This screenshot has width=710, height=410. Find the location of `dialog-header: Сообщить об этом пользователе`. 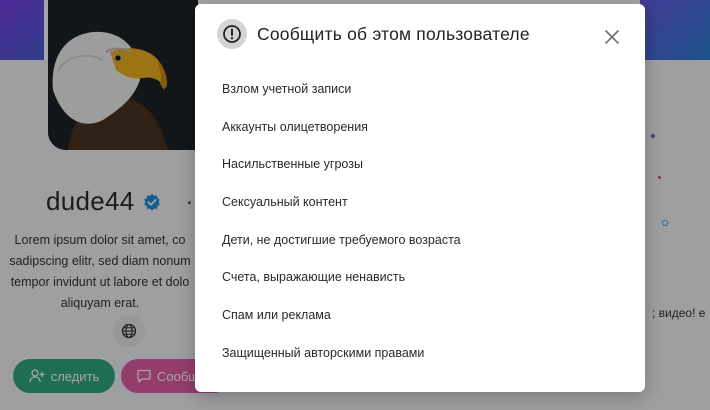

dialog-header: Сообщить об этом пользователе is located at coordinates (373, 34).